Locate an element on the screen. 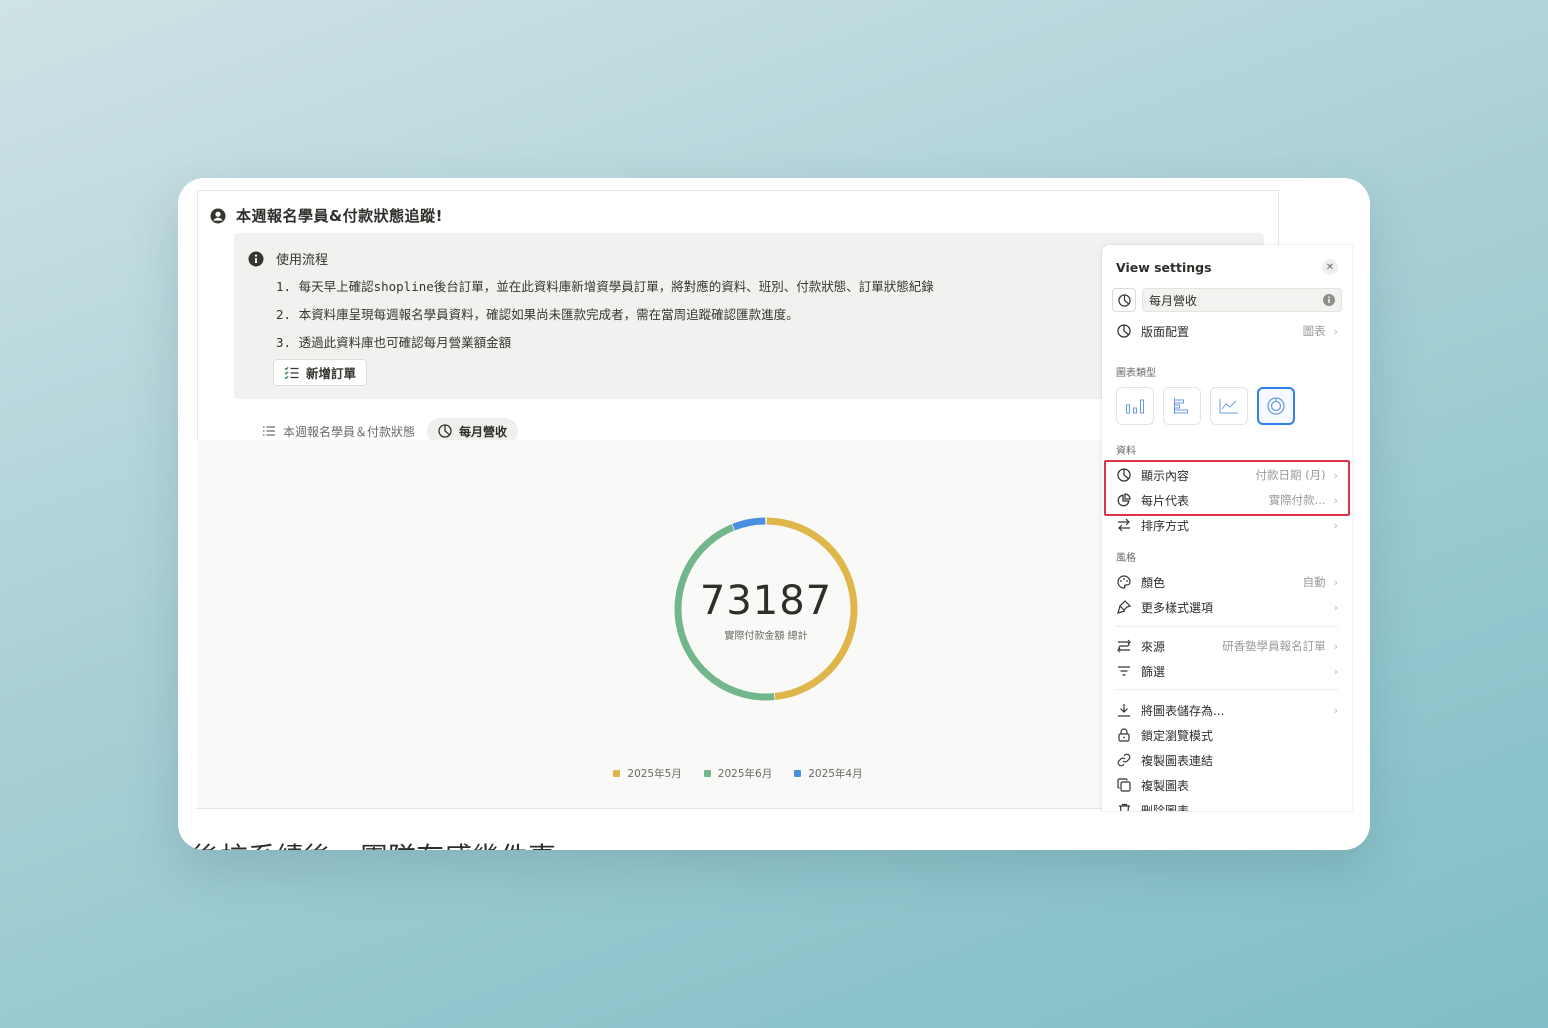 This screenshot has width=1548, height=1028. filter-label: 篩選 is located at coordinates (1153, 671).